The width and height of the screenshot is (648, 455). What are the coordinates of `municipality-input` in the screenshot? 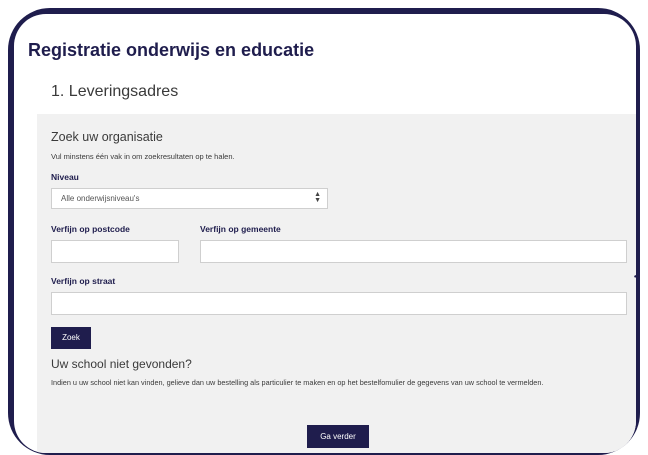 It's located at (413, 251).